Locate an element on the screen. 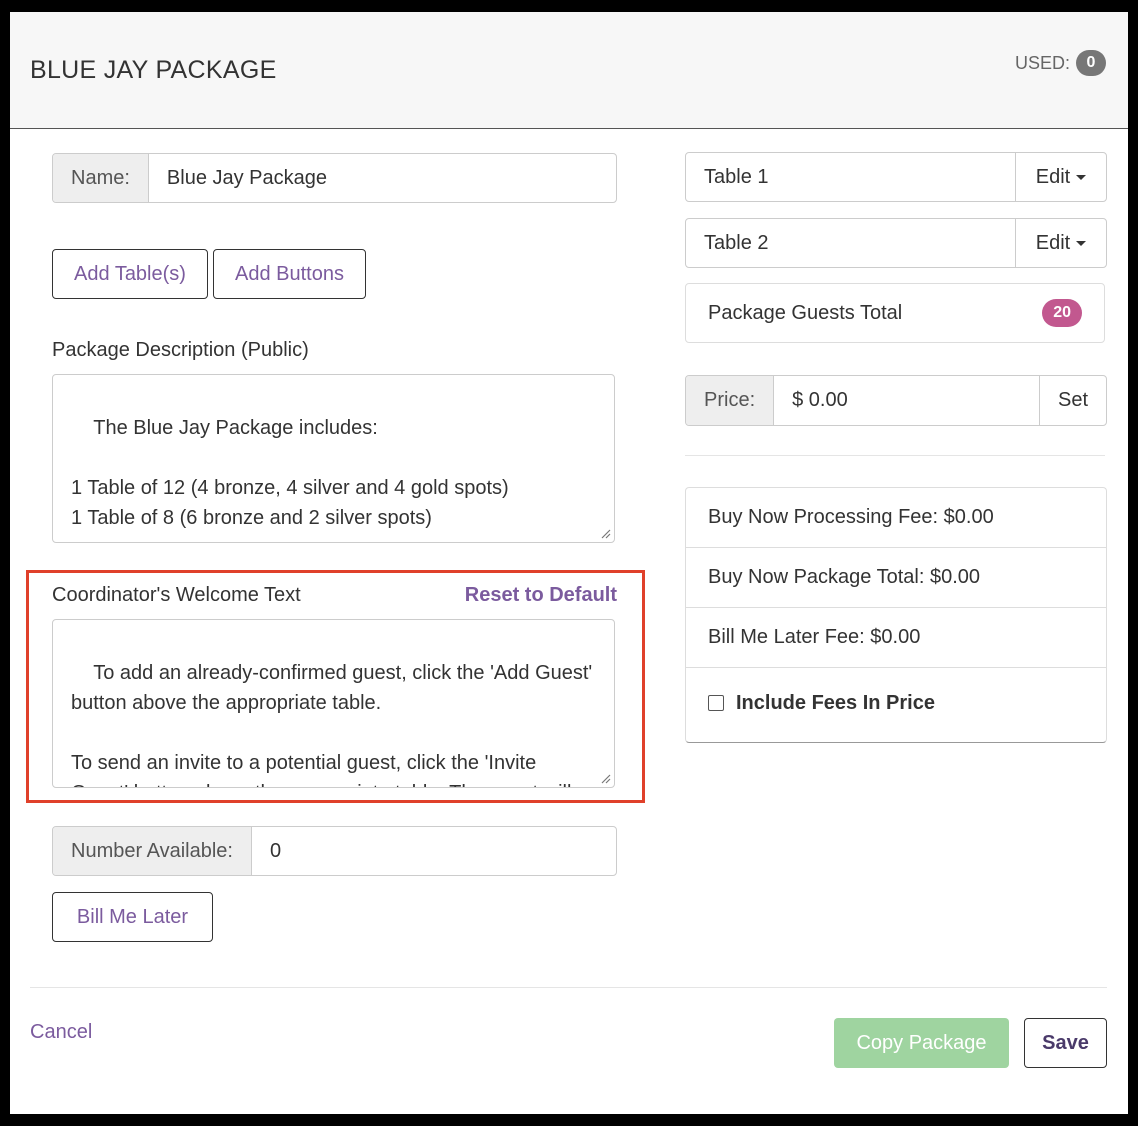 This screenshot has width=1138, height=1126. table-row-2: Table 2 Edit is located at coordinates (896, 243).